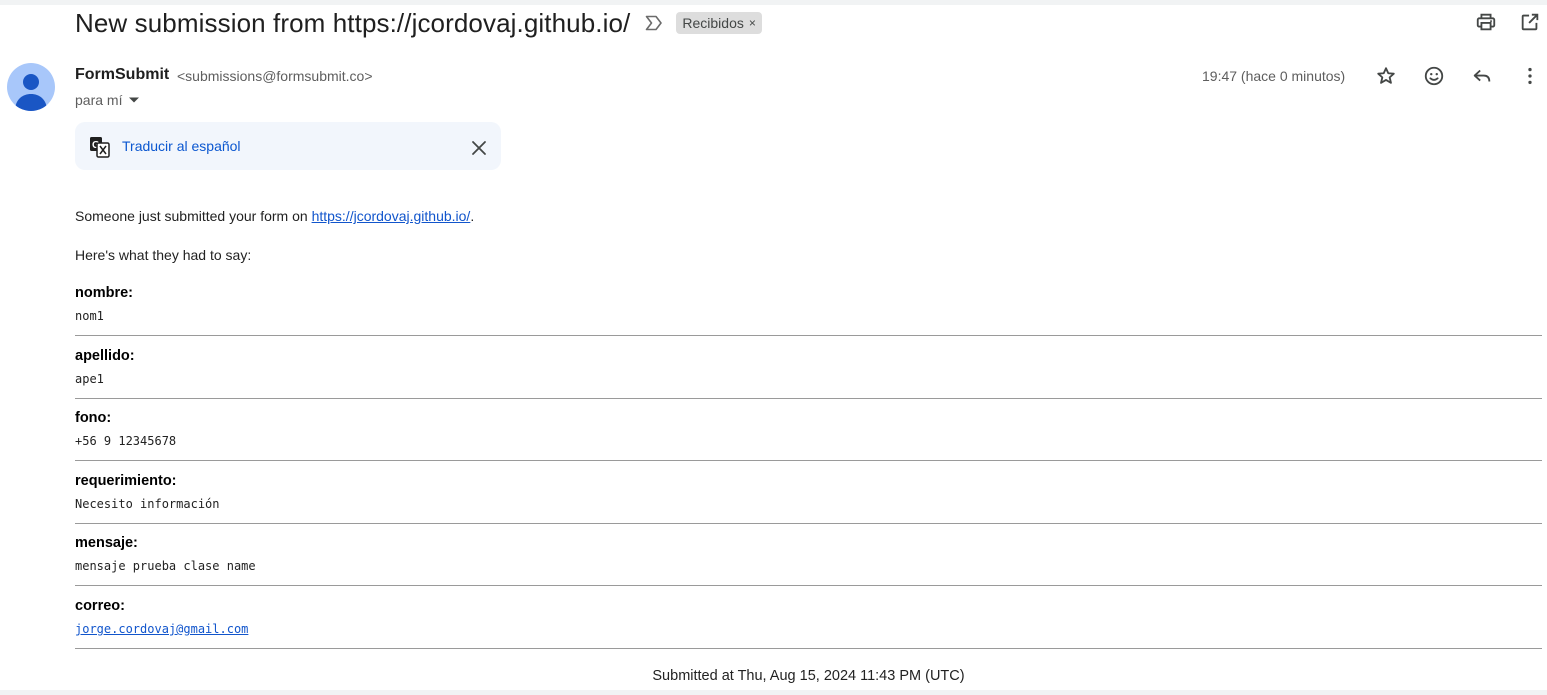  Describe the element at coordinates (165, 566) in the screenshot. I see `field-value: mensaje prueba clase name` at that location.